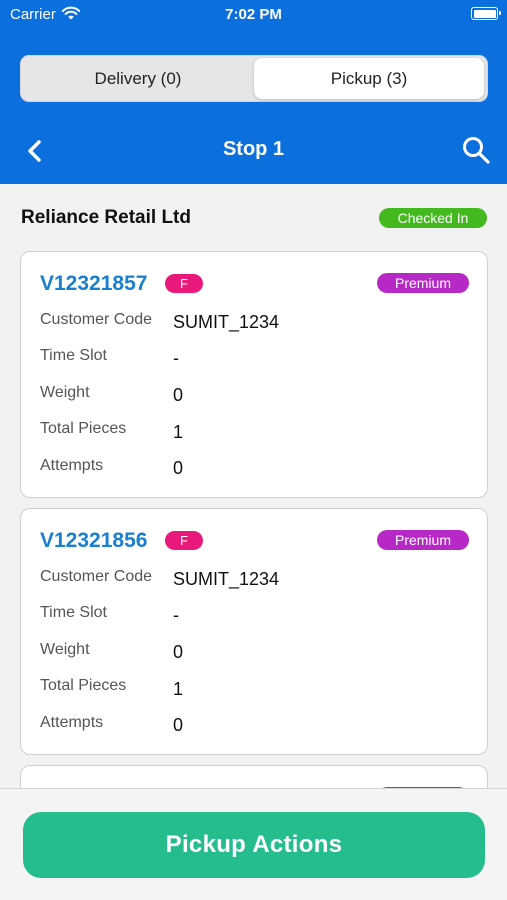 The image size is (507, 900). Describe the element at coordinates (486, 13) in the screenshot. I see `battery-icon` at that location.